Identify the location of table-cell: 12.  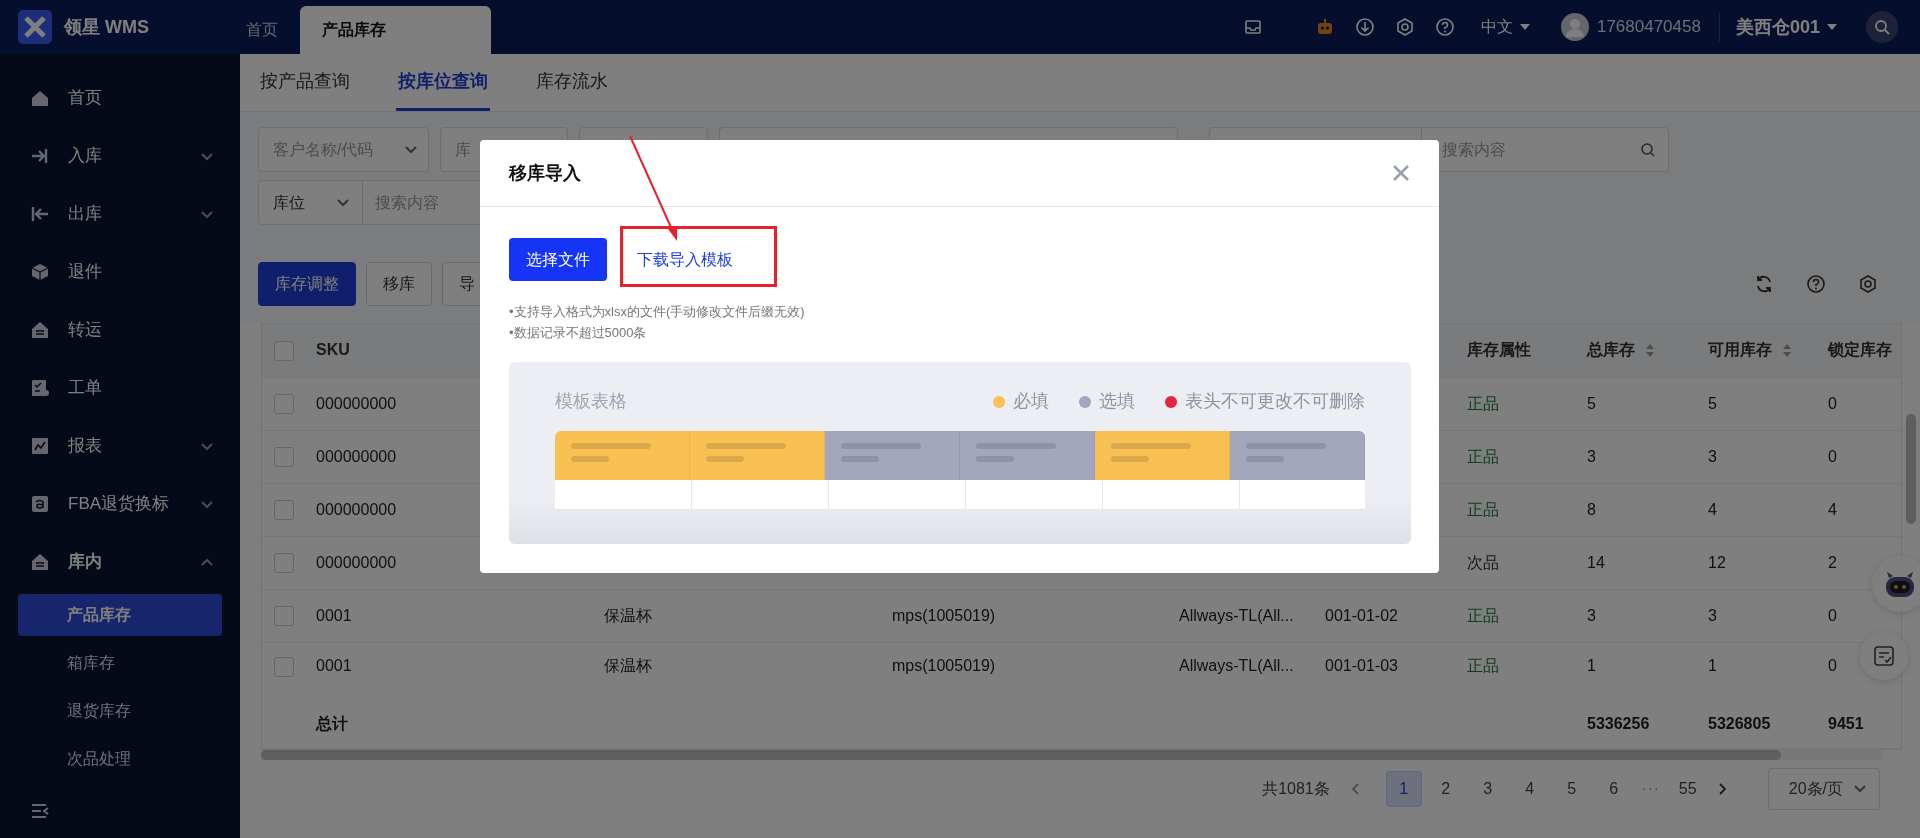
(1717, 562).